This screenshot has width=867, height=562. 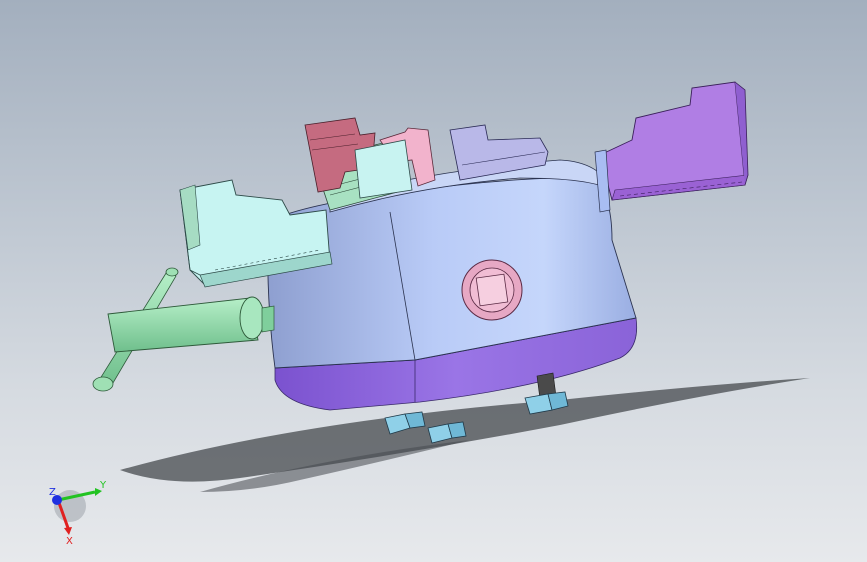 What do you see at coordinates (69, 541) in the screenshot?
I see `x-axis-label: X` at bounding box center [69, 541].